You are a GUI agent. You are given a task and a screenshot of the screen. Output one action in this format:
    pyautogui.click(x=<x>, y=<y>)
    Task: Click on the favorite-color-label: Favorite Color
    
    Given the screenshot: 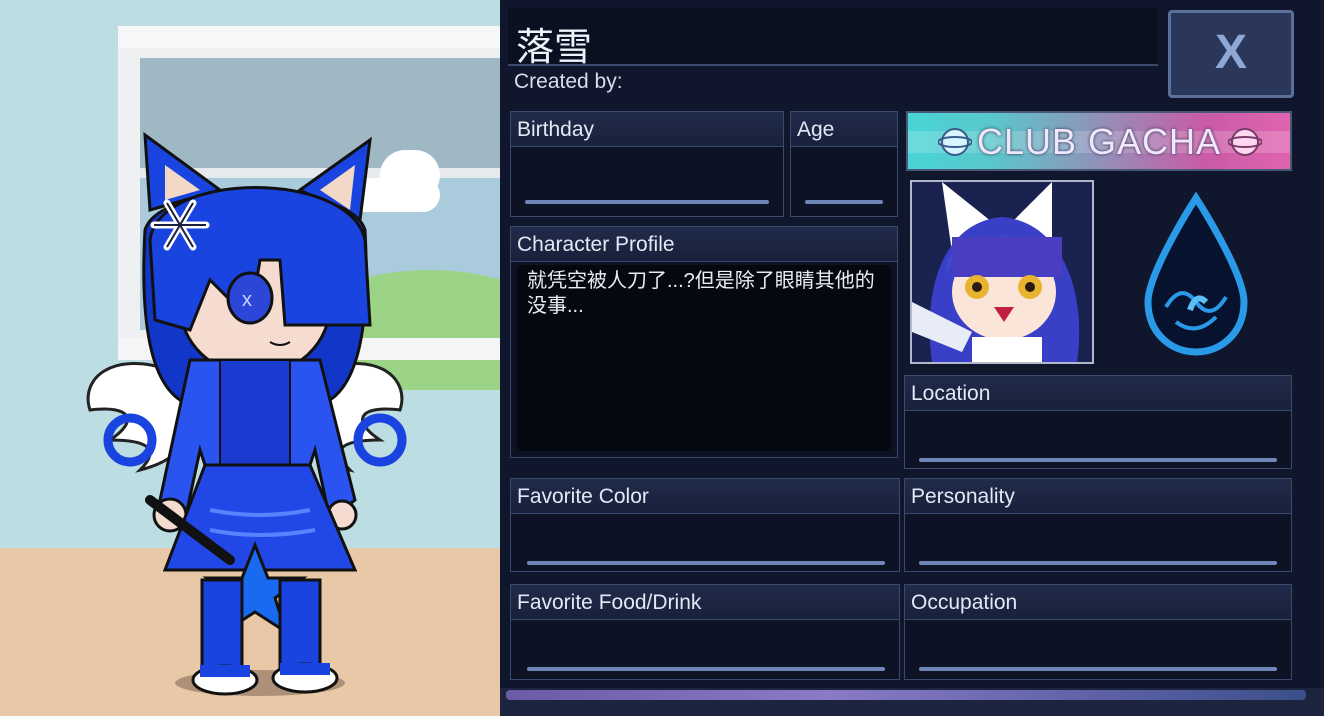 What is the action you would take?
    pyautogui.click(x=583, y=496)
    